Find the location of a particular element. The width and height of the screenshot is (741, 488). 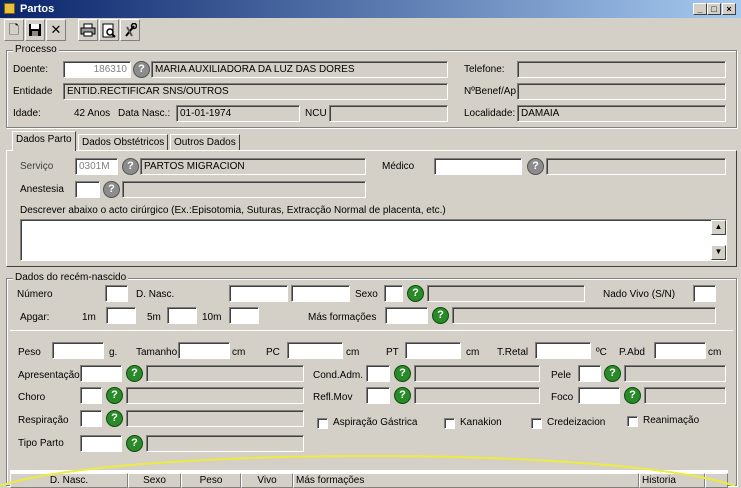

dnasc-date-field is located at coordinates (258, 293).